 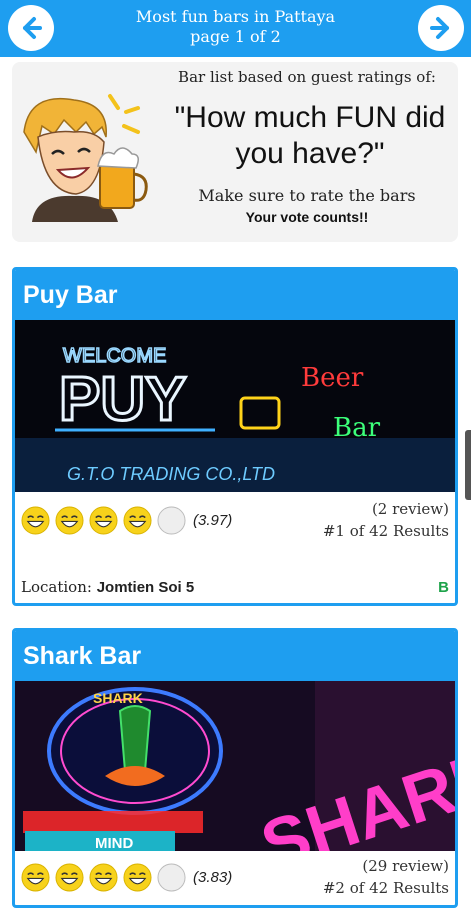 I want to click on sign-bar: Bar, so click(x=357, y=428).